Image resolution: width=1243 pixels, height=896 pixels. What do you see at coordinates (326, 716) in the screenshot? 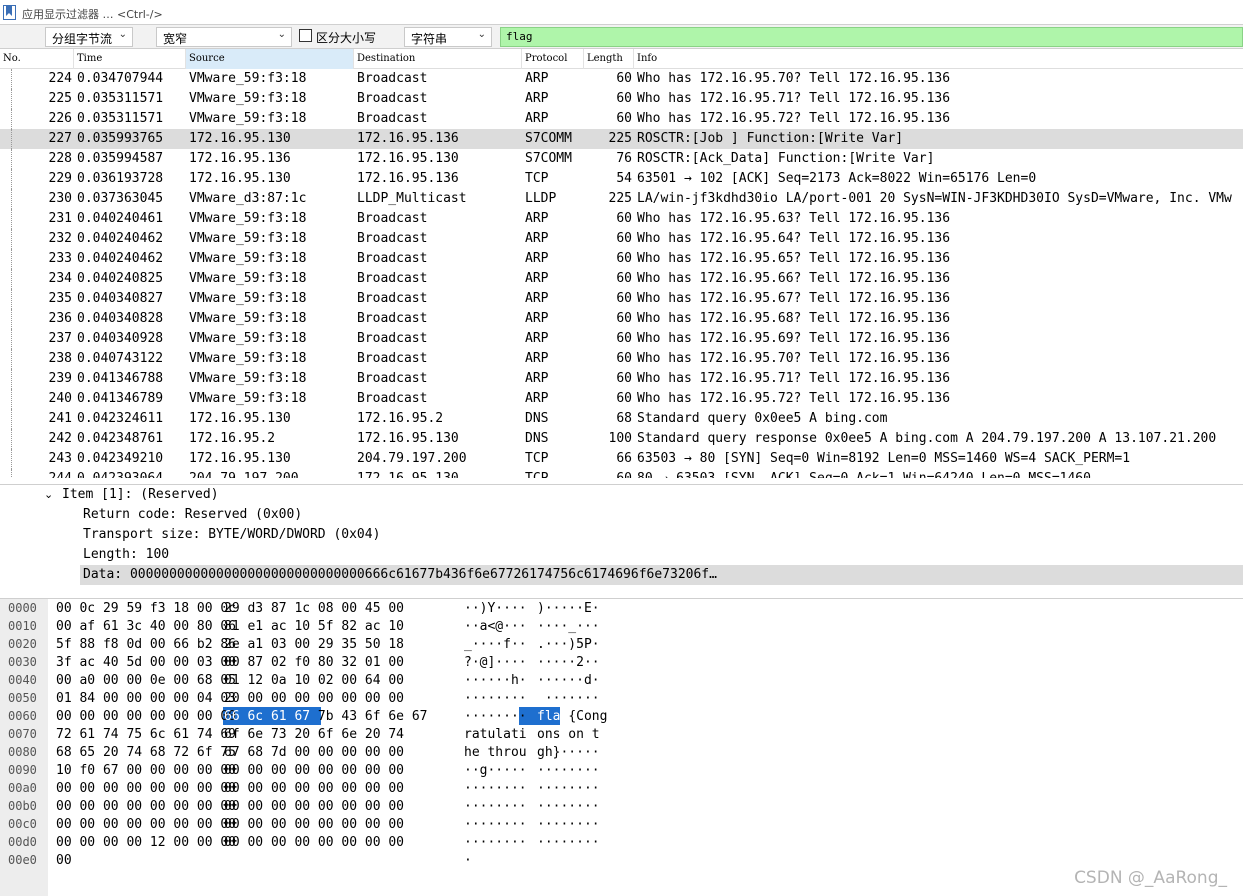
I see `hex-bytes-right: 66 6c 61 67 7b 43 6f 6e 67` at bounding box center [326, 716].